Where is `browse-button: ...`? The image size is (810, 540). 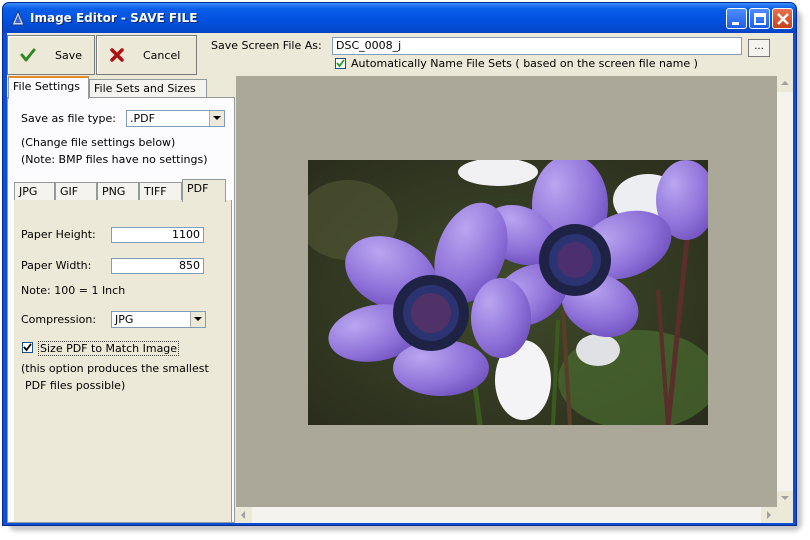
browse-button: ... is located at coordinates (759, 48).